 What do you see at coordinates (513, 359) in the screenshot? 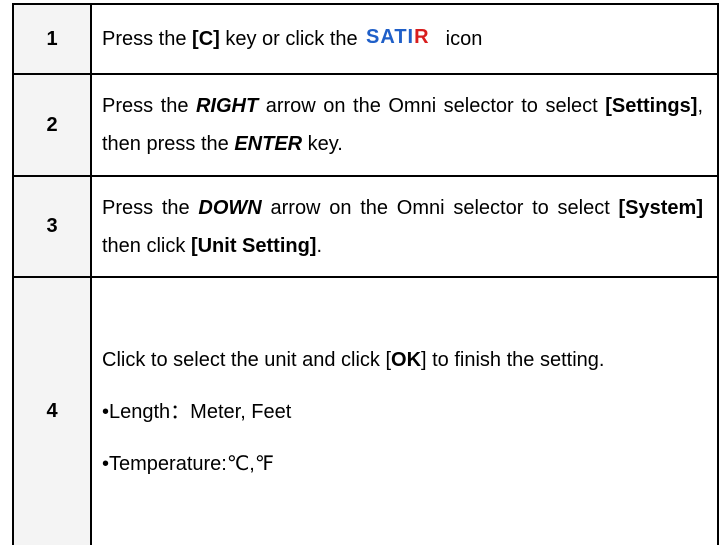
I see `step-text-part: ] to finish the setting.` at bounding box center [513, 359].